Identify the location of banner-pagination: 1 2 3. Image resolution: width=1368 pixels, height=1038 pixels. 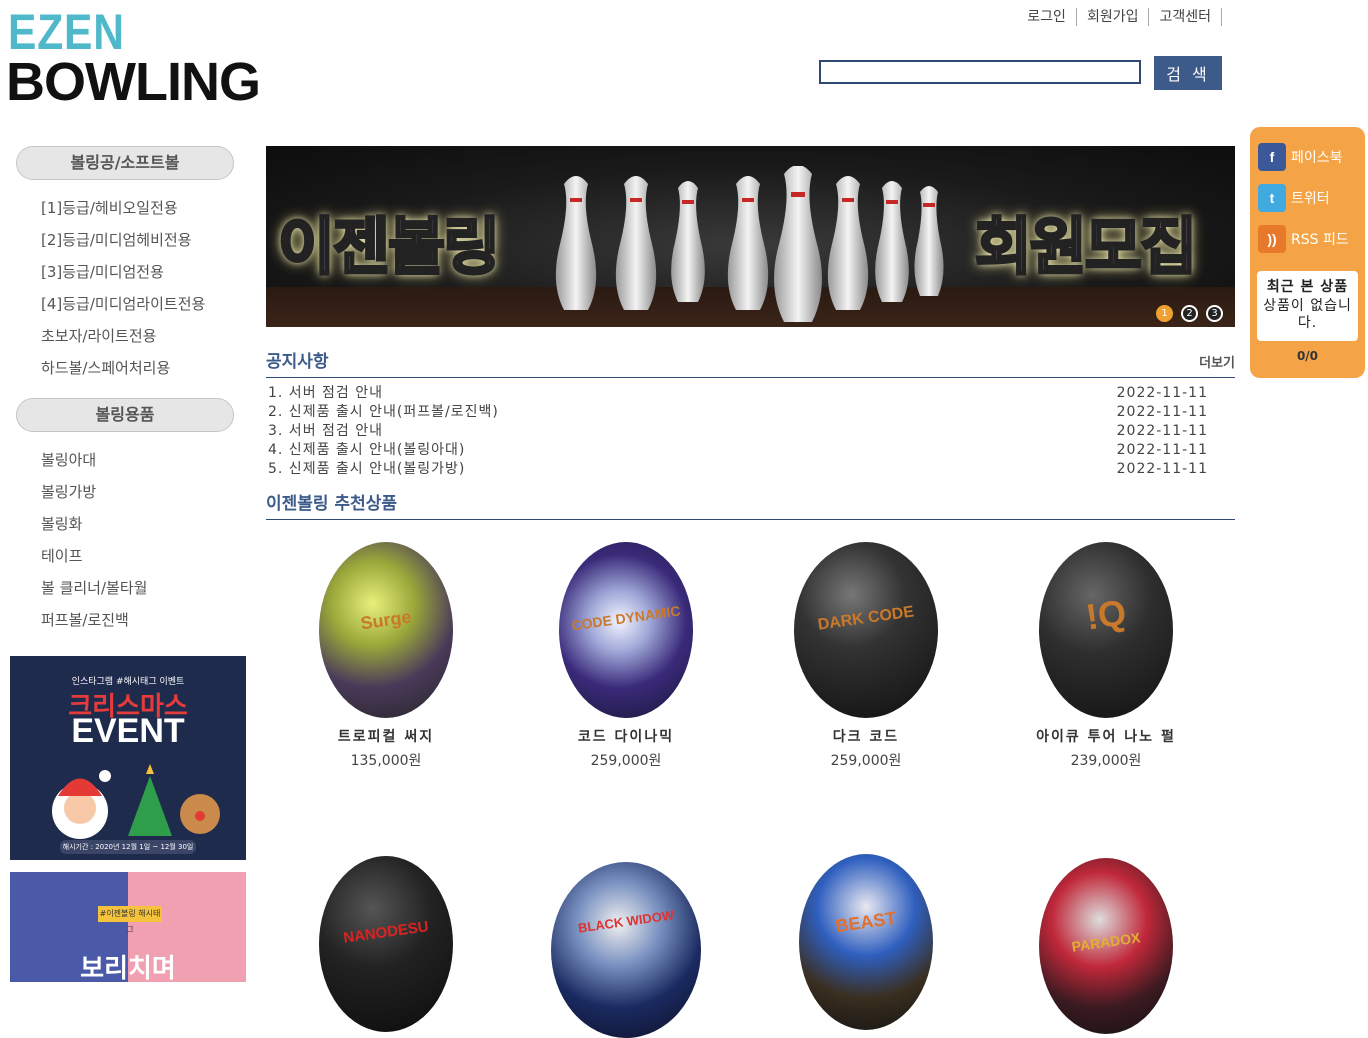
(1189, 313).